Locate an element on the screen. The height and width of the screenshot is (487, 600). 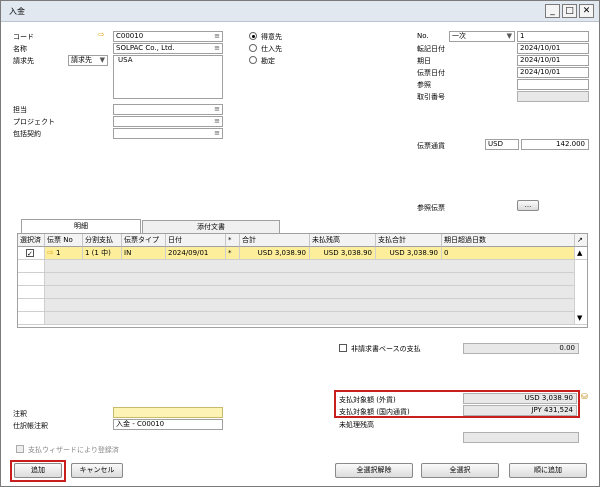
name-field: SOLPAC Co., Ltd. ≡ is located at coordinates (168, 48).